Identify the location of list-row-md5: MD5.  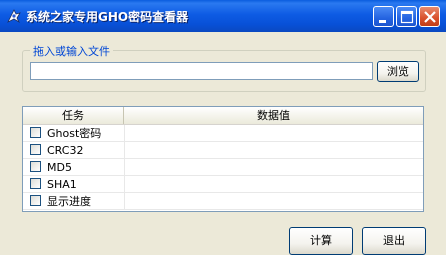
(223, 167).